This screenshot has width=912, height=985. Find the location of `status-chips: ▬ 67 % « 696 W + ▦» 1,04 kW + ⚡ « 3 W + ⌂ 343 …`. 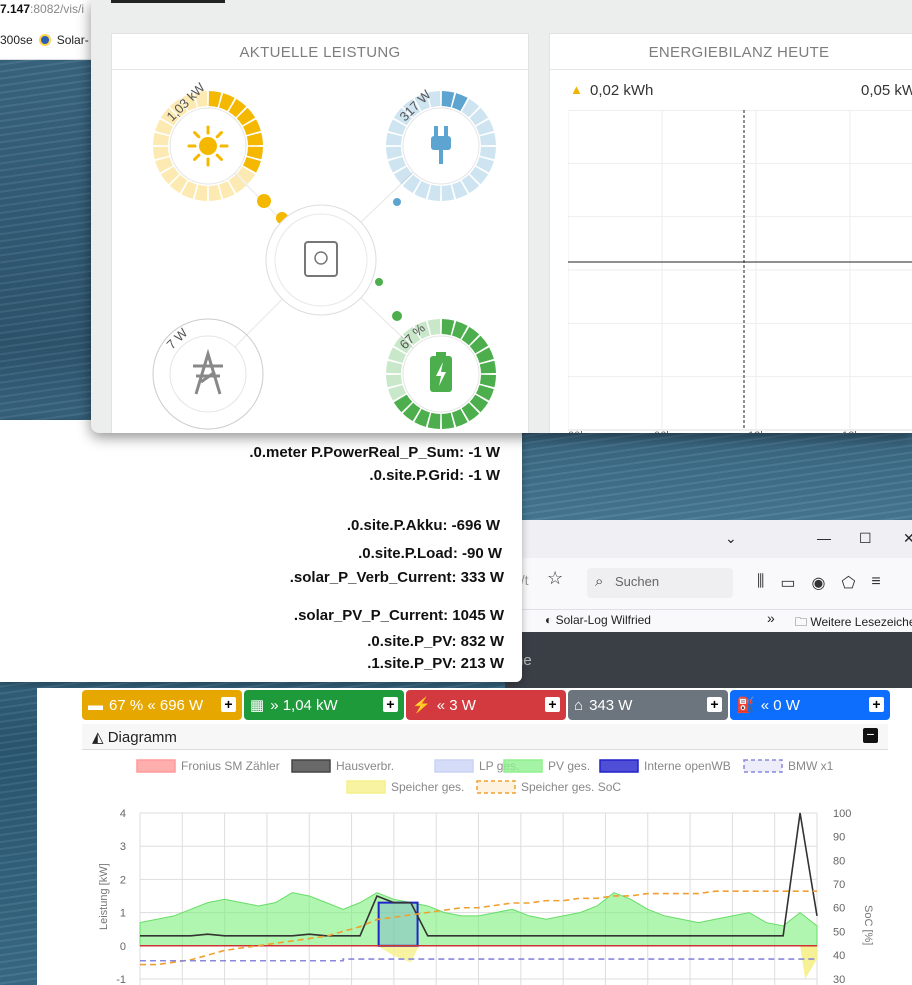

status-chips: ▬ 67 % « 696 W + ▦» 1,04 kW + ⚡ « 3 W + ⌂ 343 … is located at coordinates (486, 705).